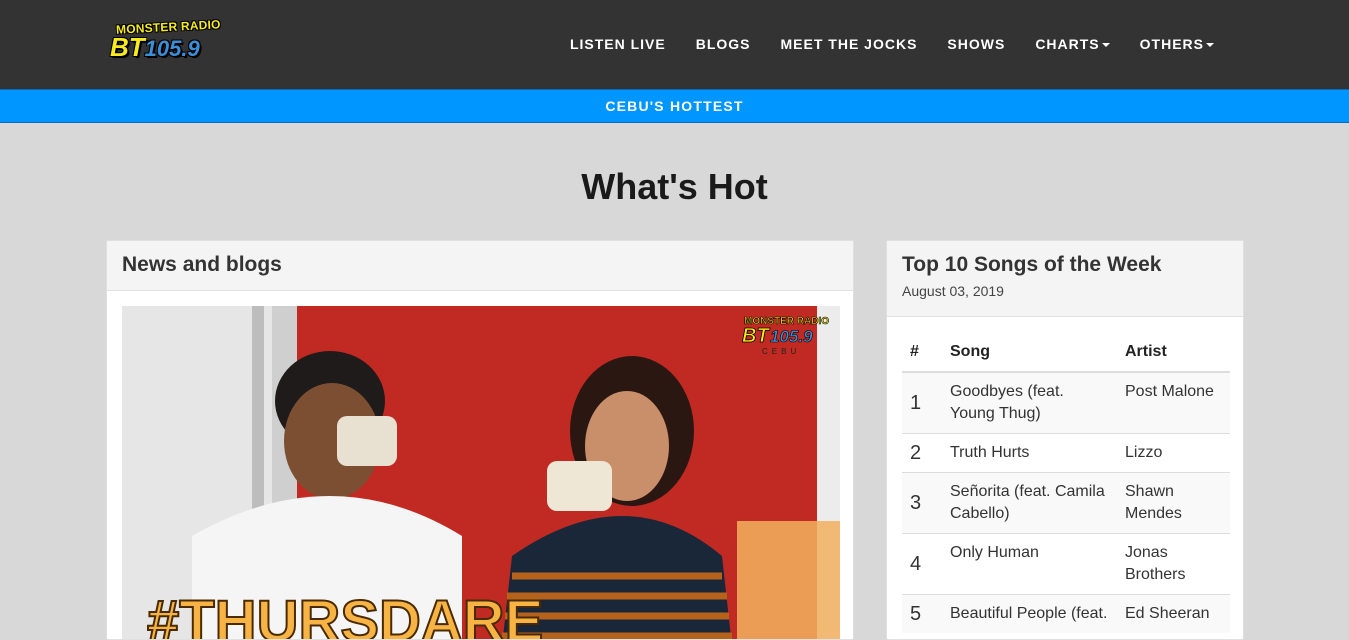 The height and width of the screenshot is (640, 1349). Describe the element at coordinates (1029, 352) in the screenshot. I see `col-song: Song` at that location.